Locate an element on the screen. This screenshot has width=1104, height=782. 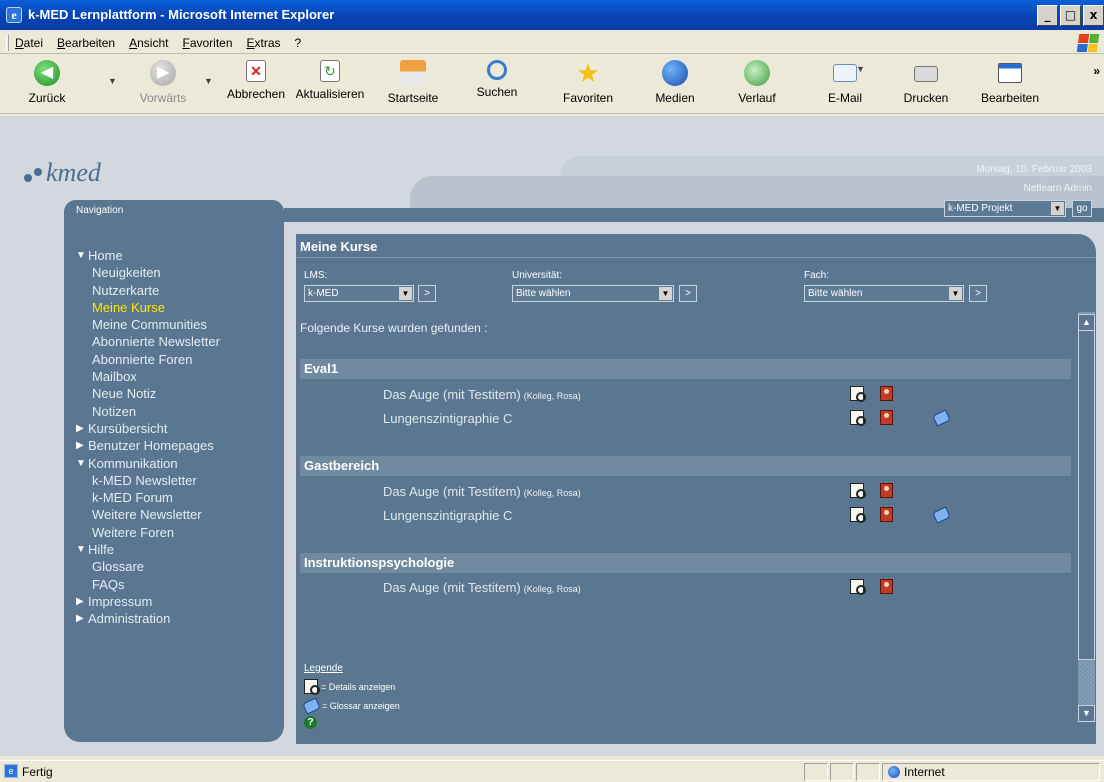
triangle-right-icon: ▶ is located at coordinates (80, 428).